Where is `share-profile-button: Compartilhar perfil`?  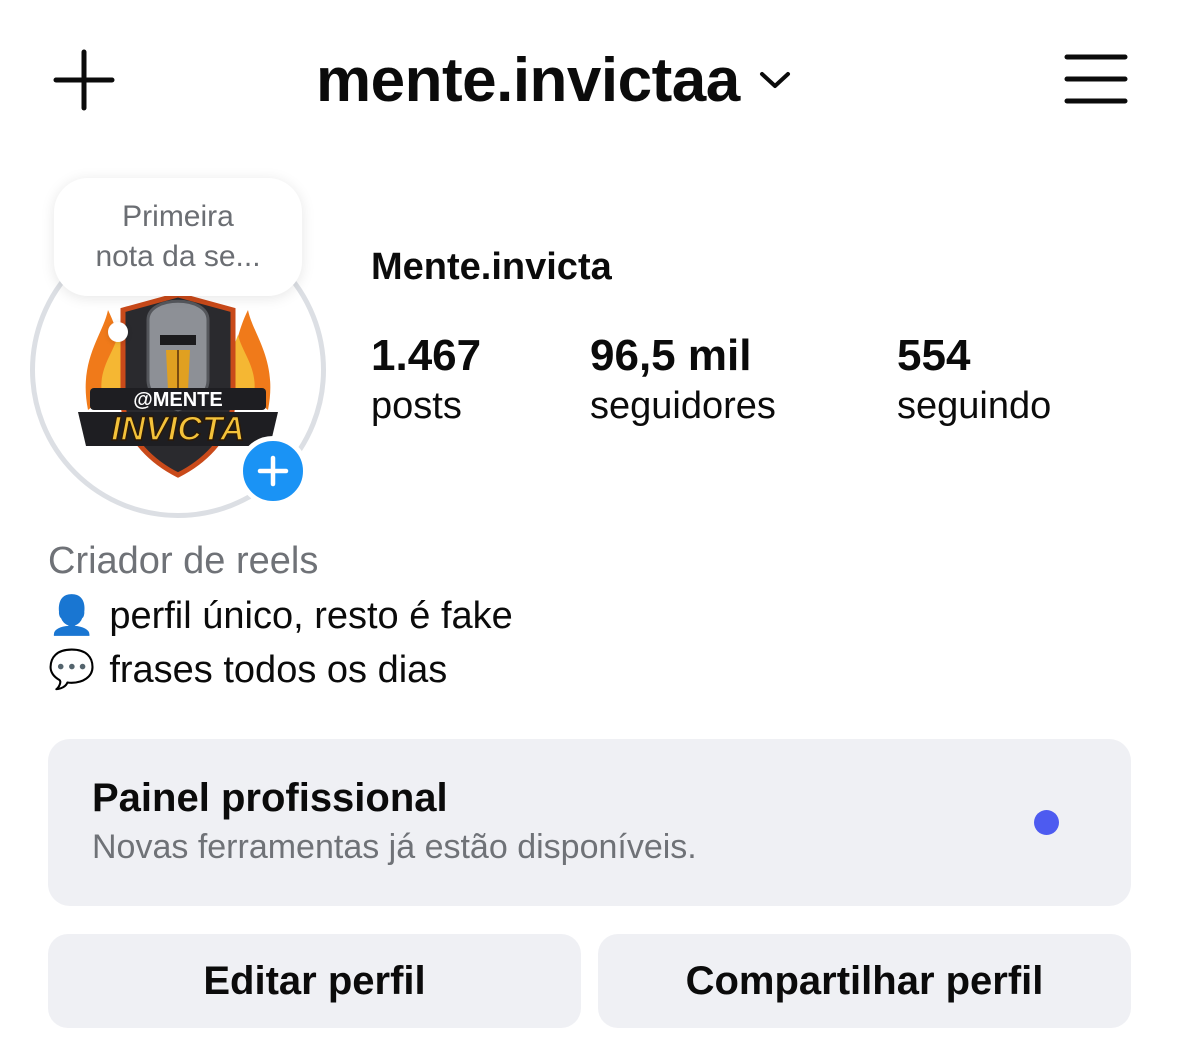
share-profile-button: Compartilhar perfil is located at coordinates (864, 981).